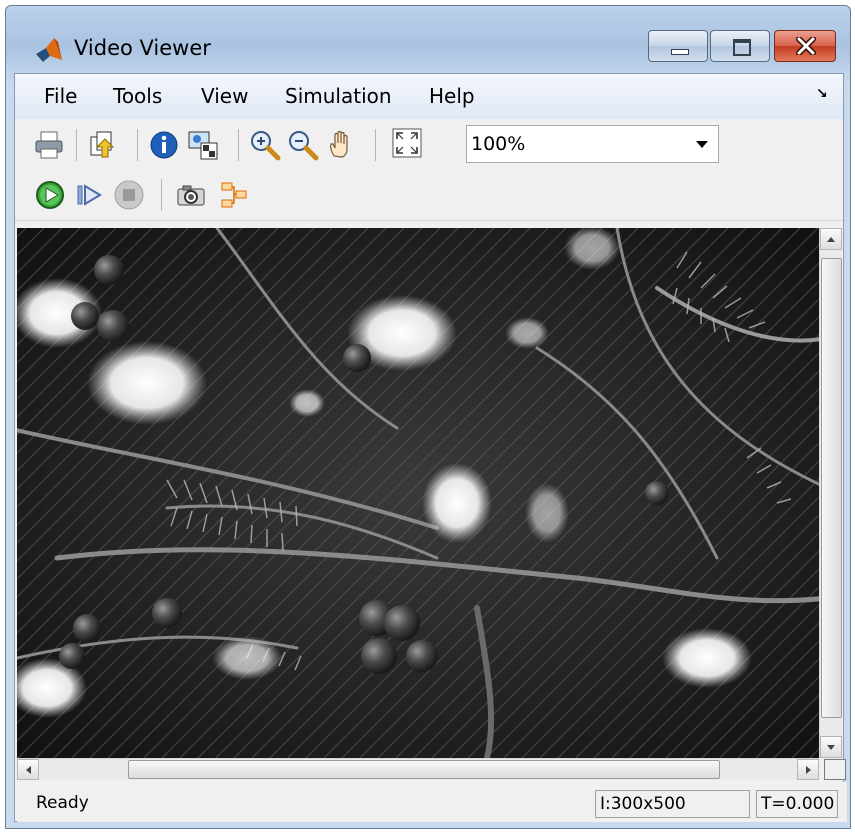 This screenshot has width=855, height=834. What do you see at coordinates (429, 145) in the screenshot?
I see `toolbar-main: 100%` at bounding box center [429, 145].